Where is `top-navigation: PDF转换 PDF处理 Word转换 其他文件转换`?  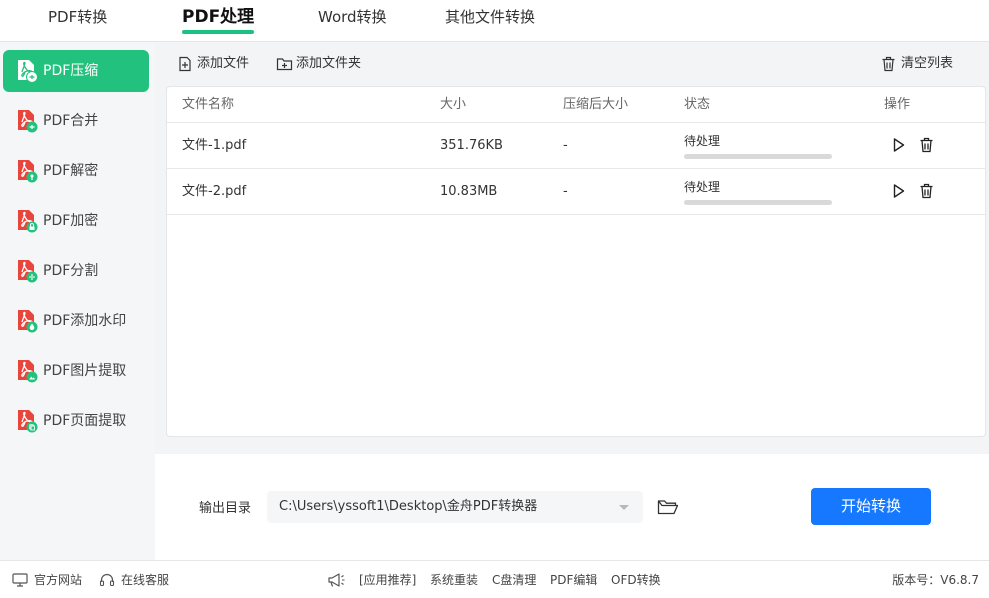 top-navigation: PDF转换 PDF处理 Word转换 其他文件转换 is located at coordinates (494, 21).